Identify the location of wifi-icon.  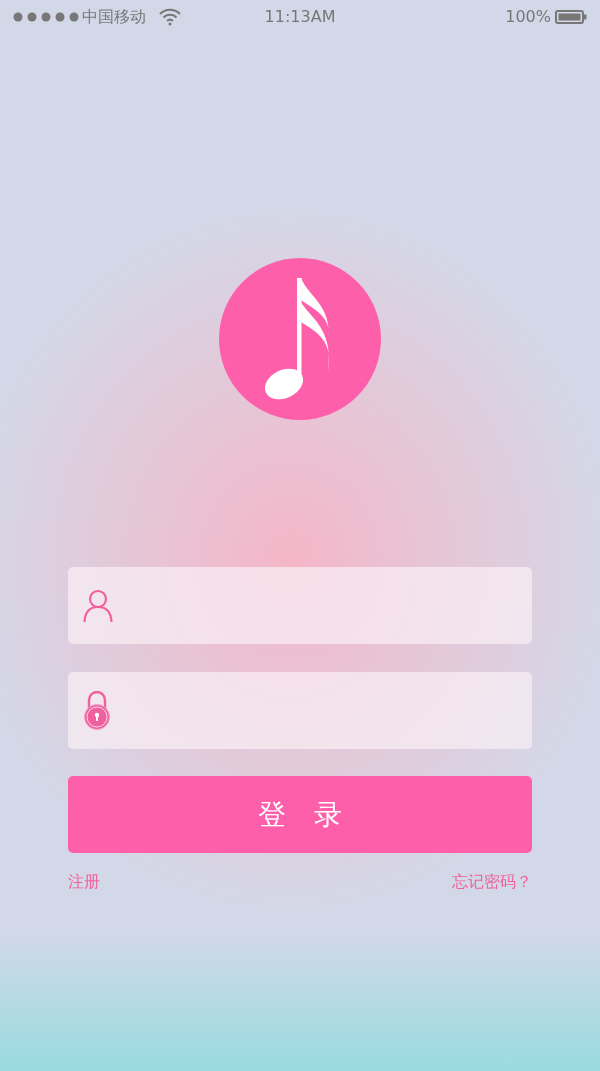
(170, 17).